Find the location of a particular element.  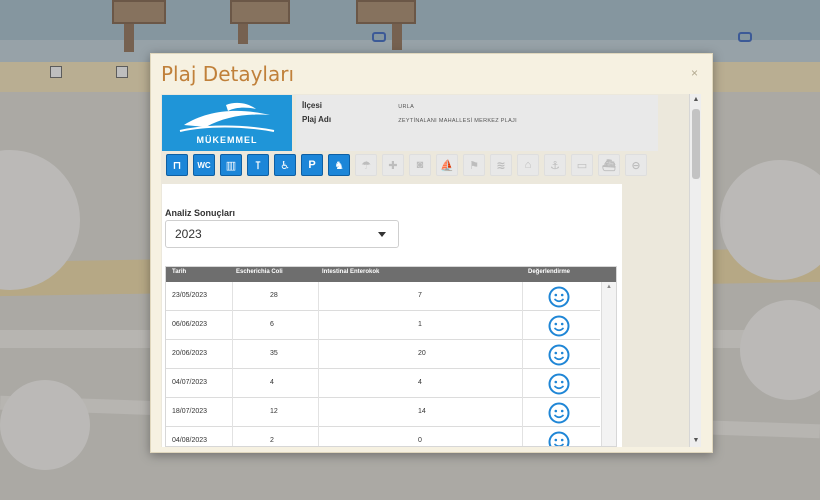

facility-icons: ⊓ WC ▥ ⊺ ♿ P ♞ ☂ ✚ ◙ ⛵ ⚑ ≋ ⌂ ⚓ ▭ ⛴ ⊖ is located at coordinates (426, 166).